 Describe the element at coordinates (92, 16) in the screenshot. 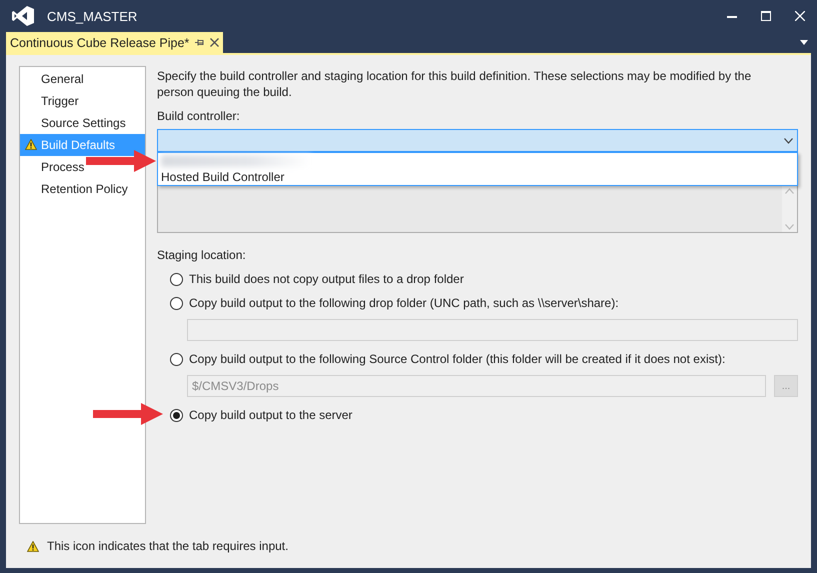

I see `window-title: CMS_MASTER` at that location.